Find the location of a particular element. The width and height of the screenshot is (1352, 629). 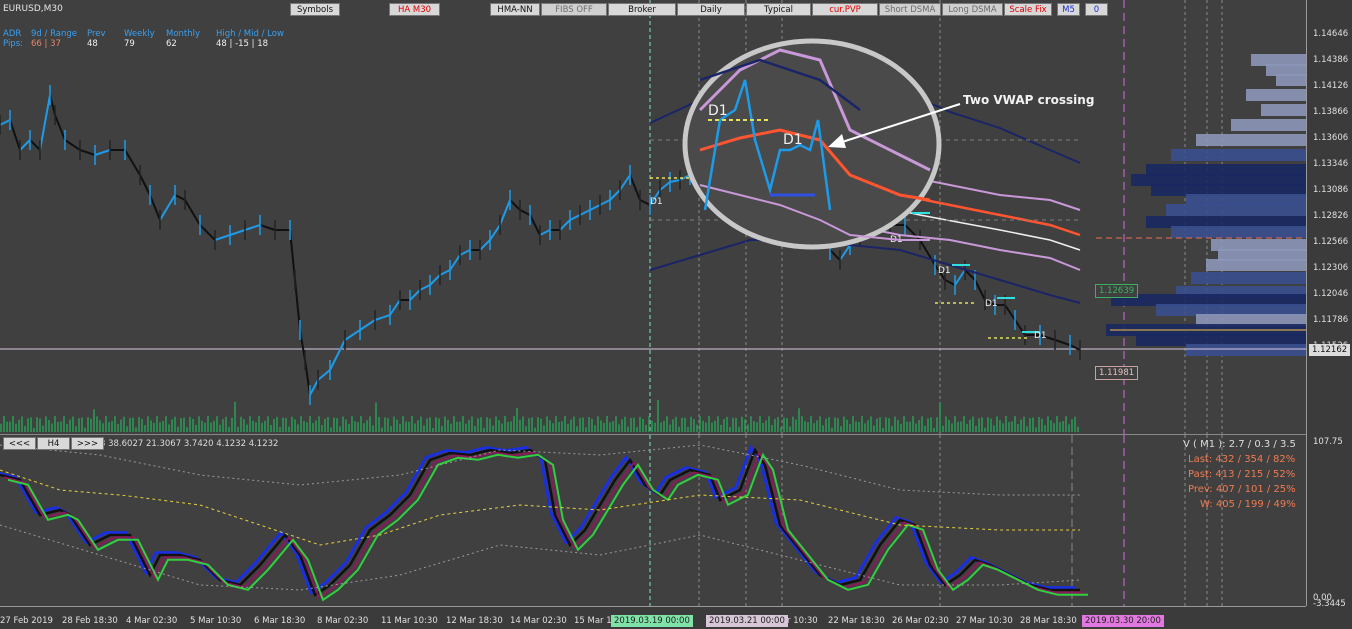

time-label: 27 Mar 10:30 is located at coordinates (984, 621).